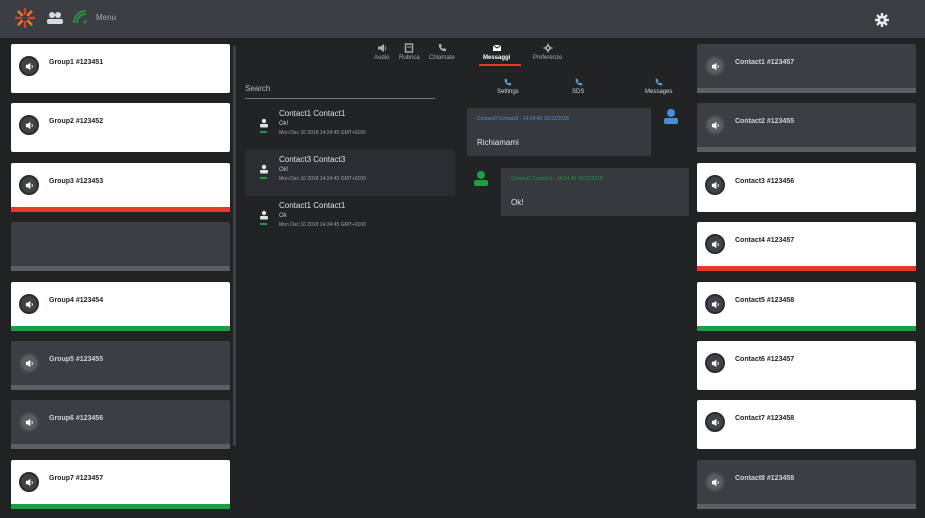 The height and width of the screenshot is (518, 925). What do you see at coordinates (106, 17) in the screenshot?
I see `menu-label: Menu` at bounding box center [106, 17].